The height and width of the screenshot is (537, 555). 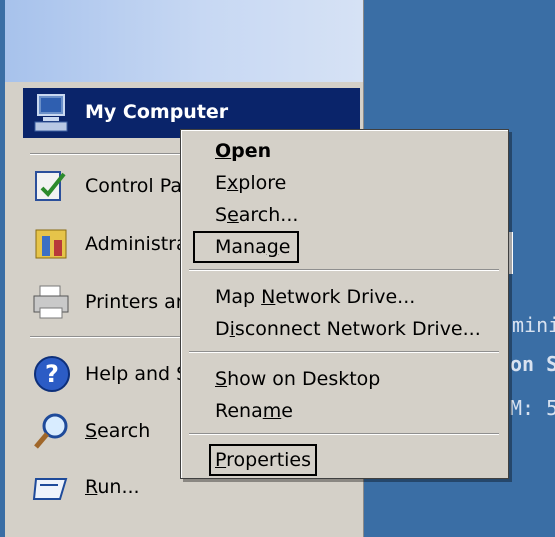 I want to click on administrative-tools-label: Administra, so click(x=136, y=244).